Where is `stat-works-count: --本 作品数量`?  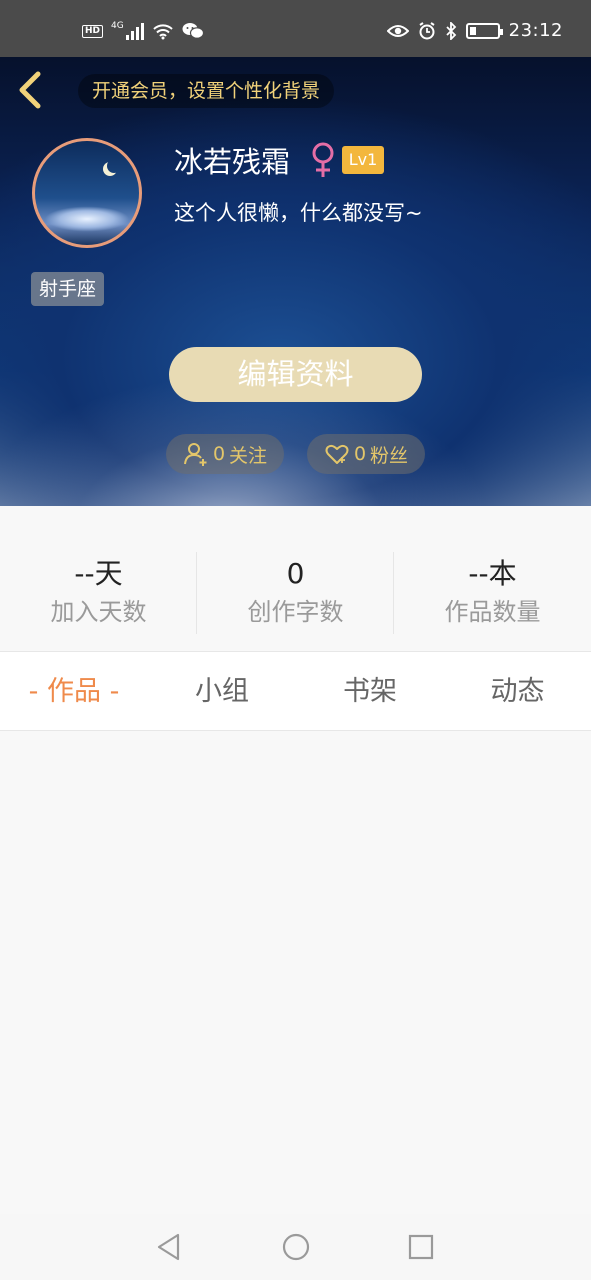
stat-works-count: --本 作品数量 is located at coordinates (492, 592).